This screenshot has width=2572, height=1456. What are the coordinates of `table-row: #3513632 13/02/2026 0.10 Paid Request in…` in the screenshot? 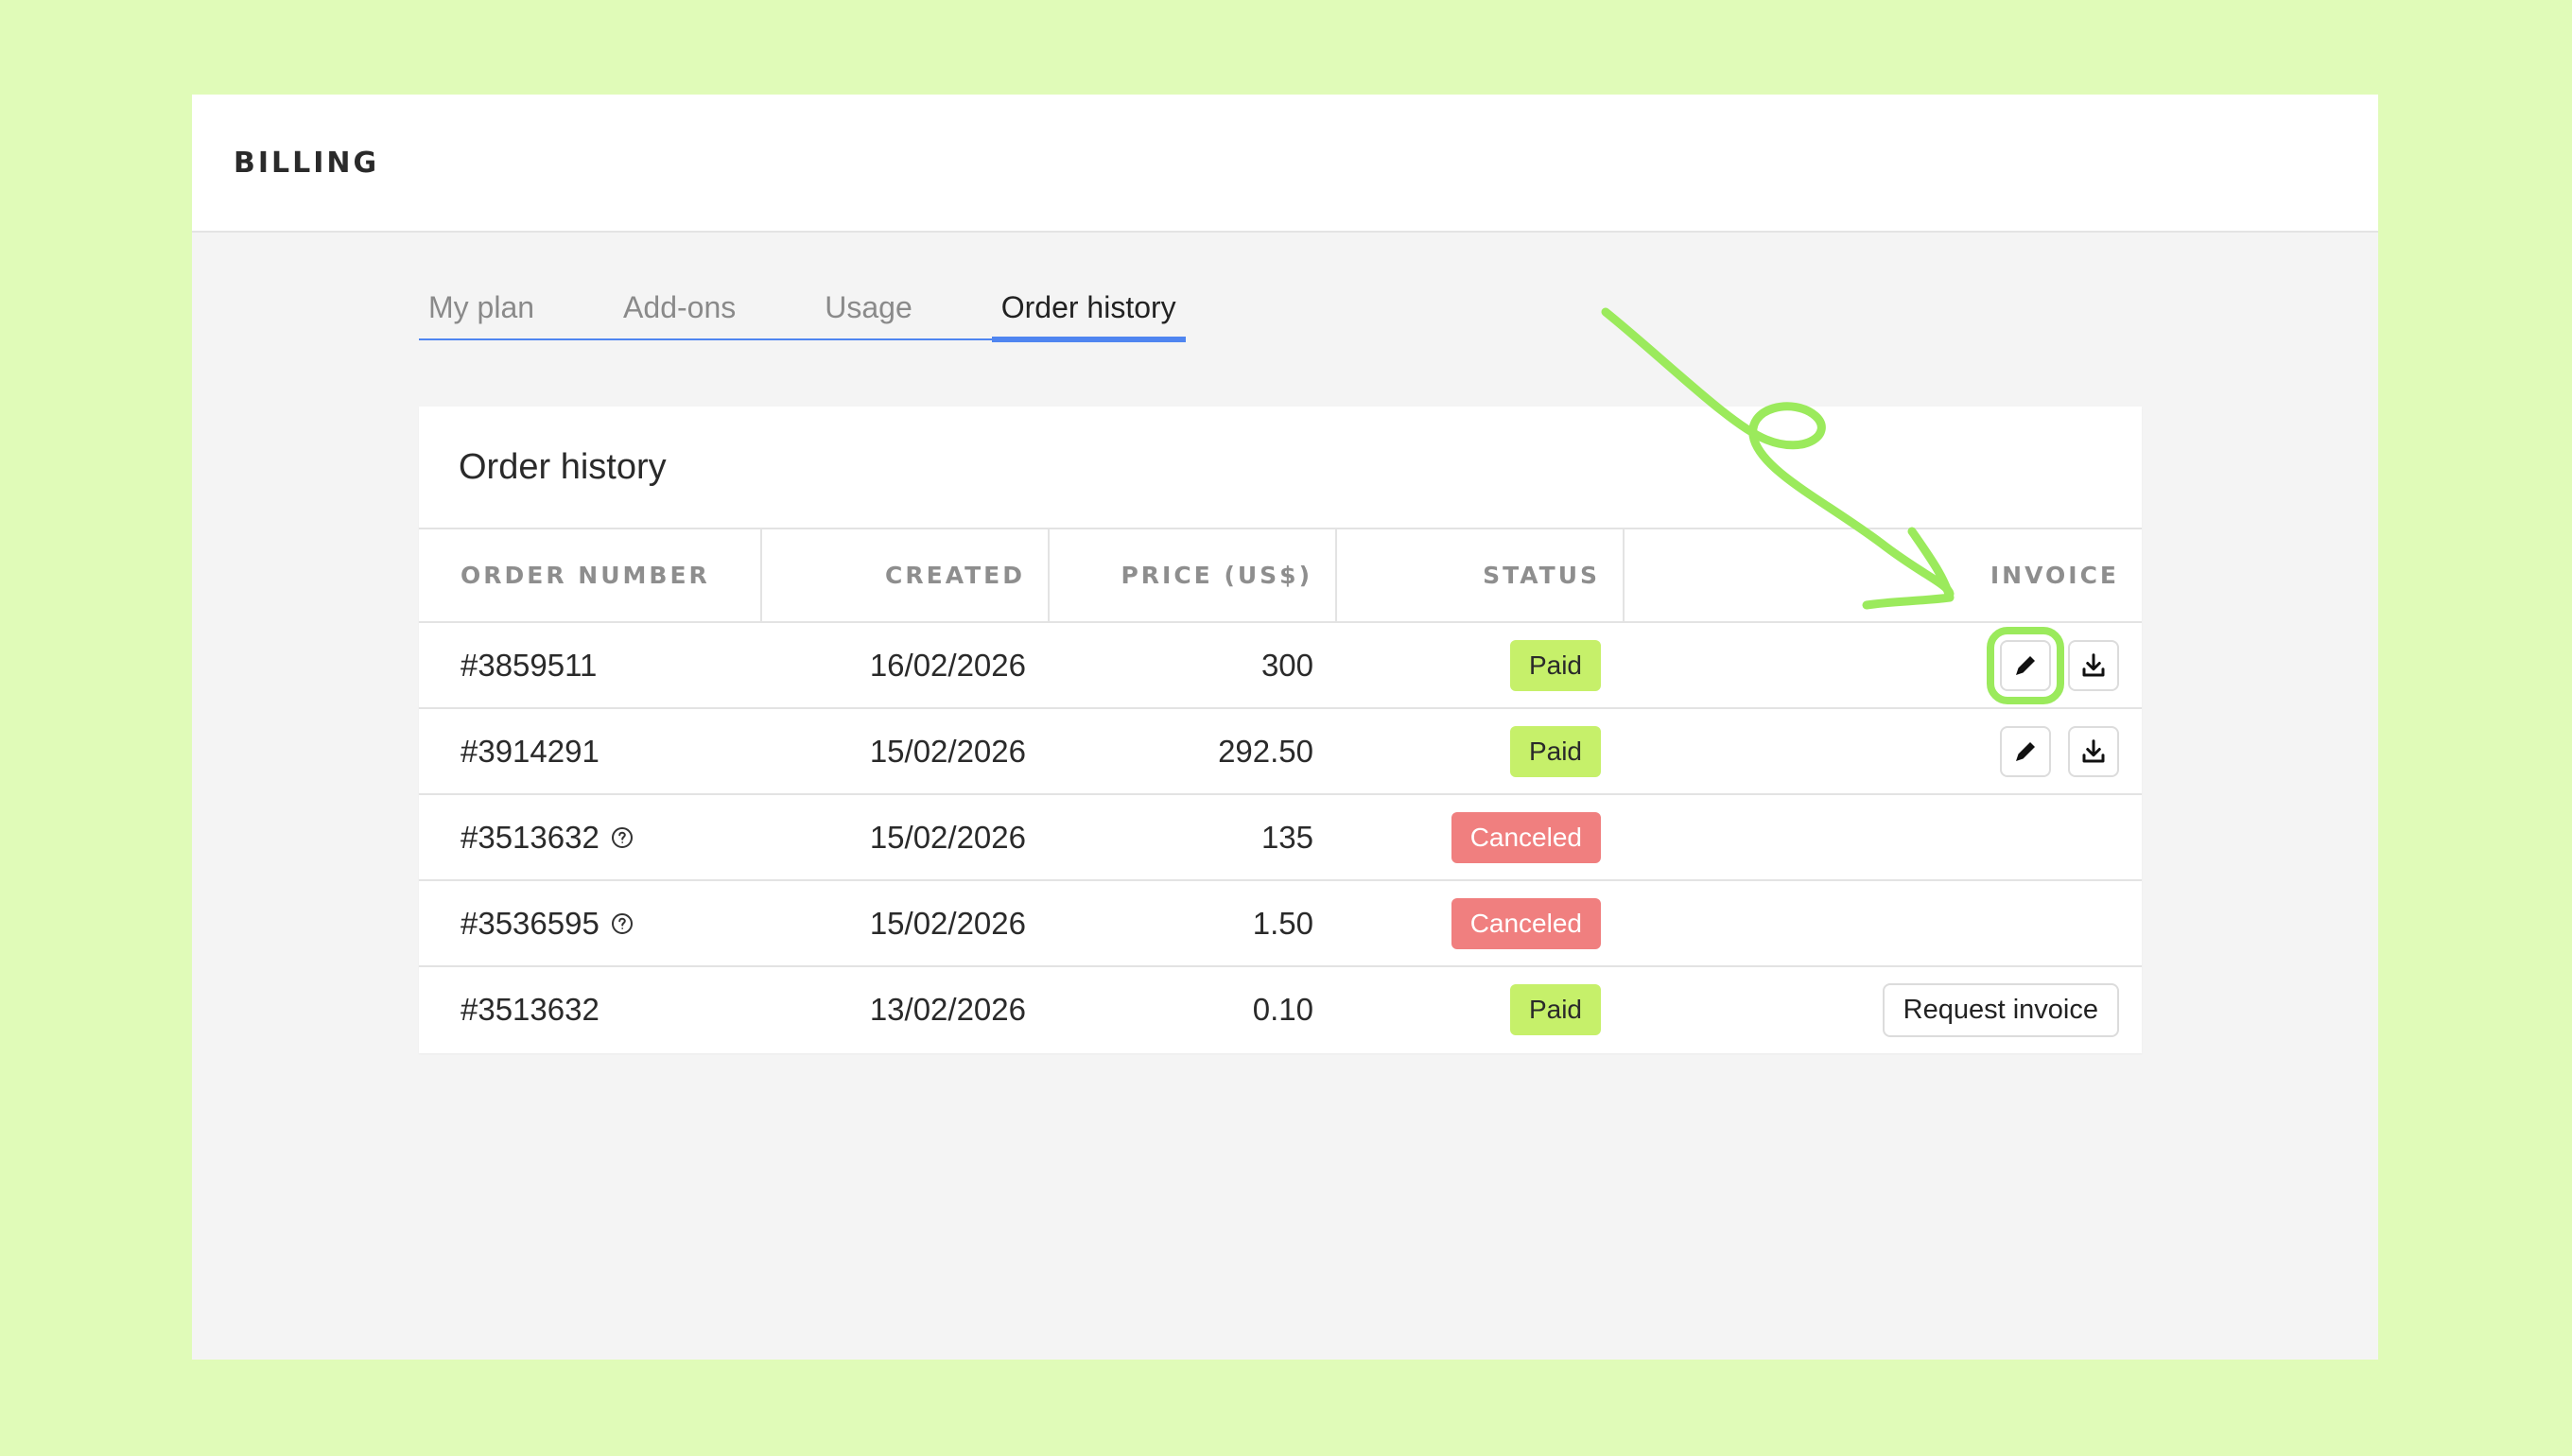 It's located at (1280, 1009).